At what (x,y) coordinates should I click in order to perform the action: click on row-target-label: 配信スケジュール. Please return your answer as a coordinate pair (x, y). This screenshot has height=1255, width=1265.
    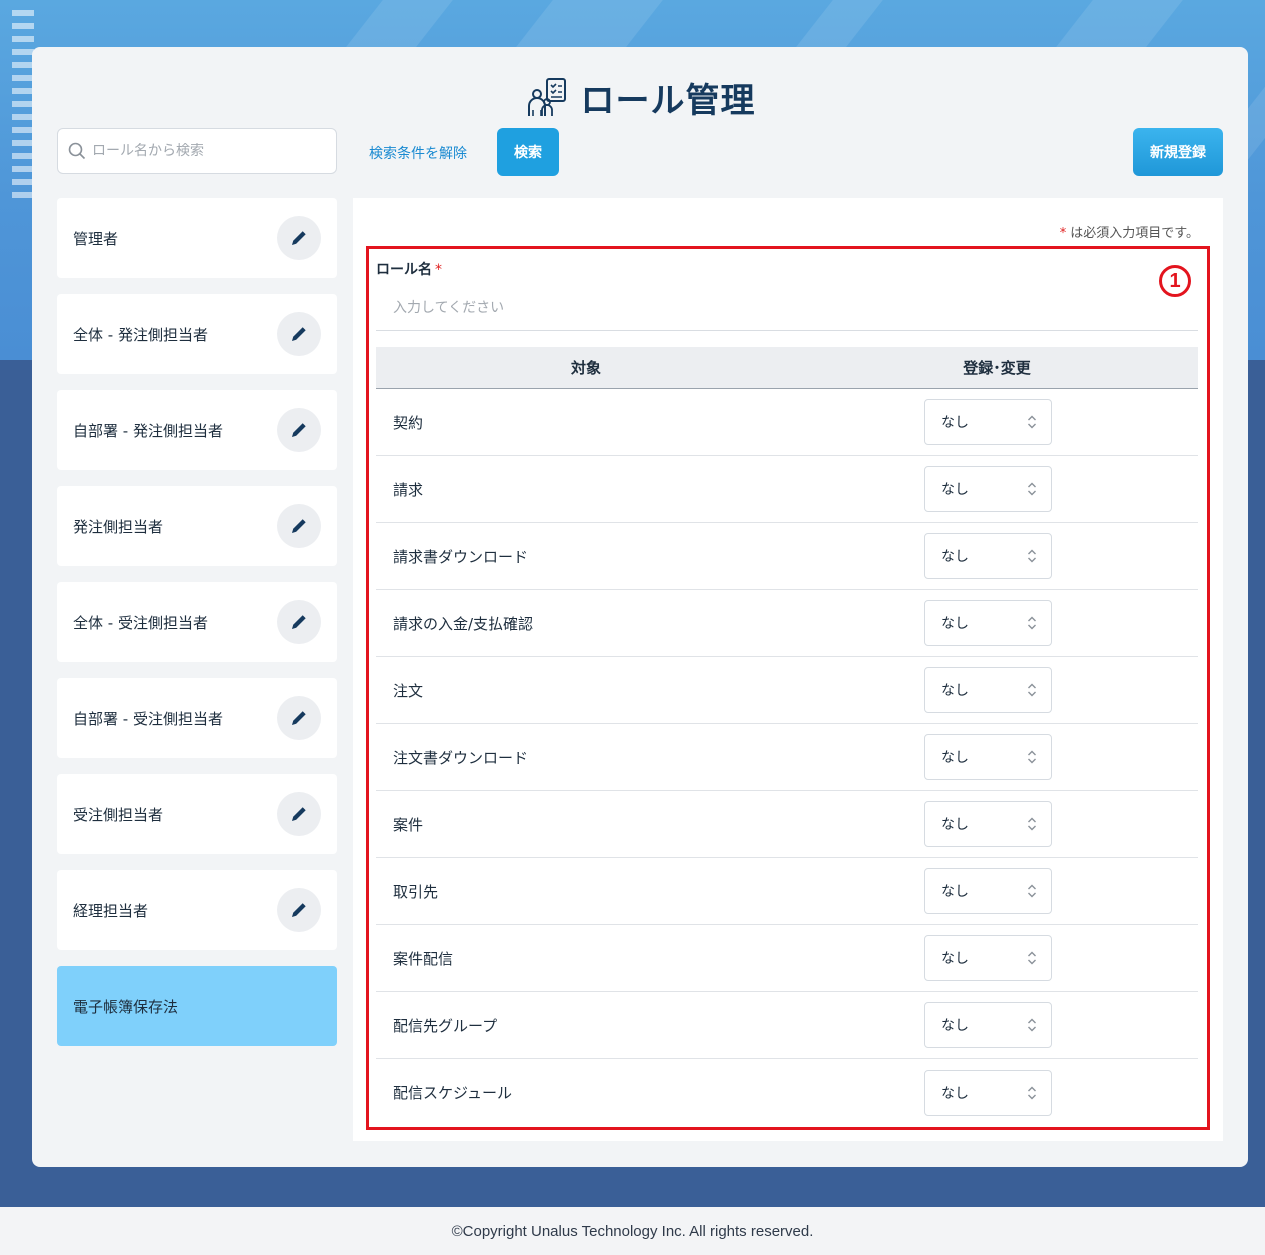
    Looking at the image, I should click on (452, 1093).